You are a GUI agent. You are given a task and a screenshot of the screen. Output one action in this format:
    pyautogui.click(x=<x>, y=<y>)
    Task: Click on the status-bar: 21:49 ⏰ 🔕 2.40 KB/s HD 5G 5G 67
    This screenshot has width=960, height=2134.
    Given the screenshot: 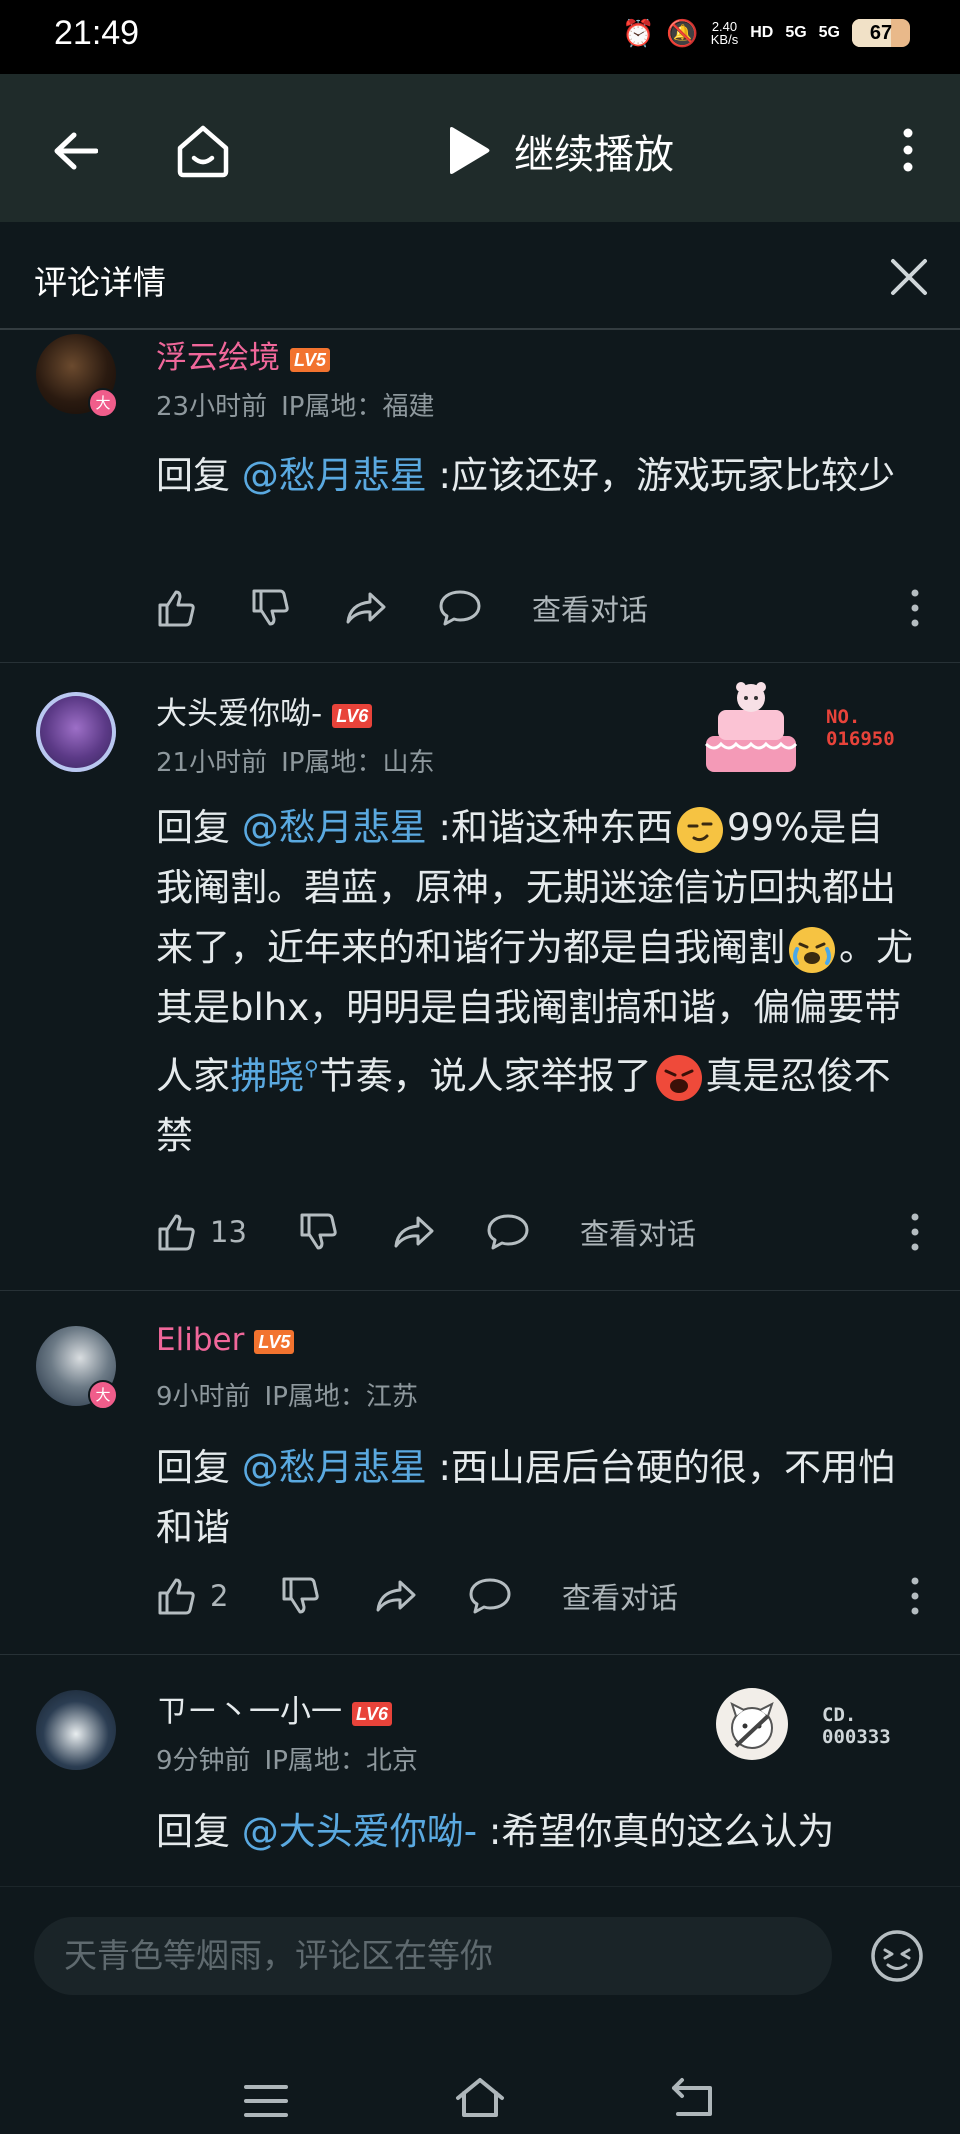 What is the action you would take?
    pyautogui.click(x=480, y=37)
    